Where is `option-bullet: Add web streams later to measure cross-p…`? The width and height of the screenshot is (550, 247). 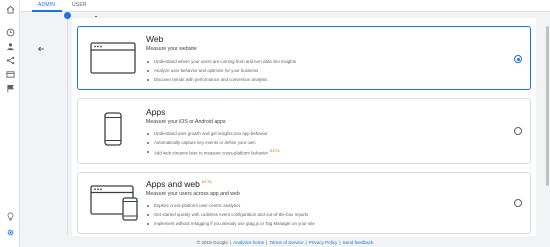
option-bullet: Add web streams later to measure cross-p… is located at coordinates (213, 151).